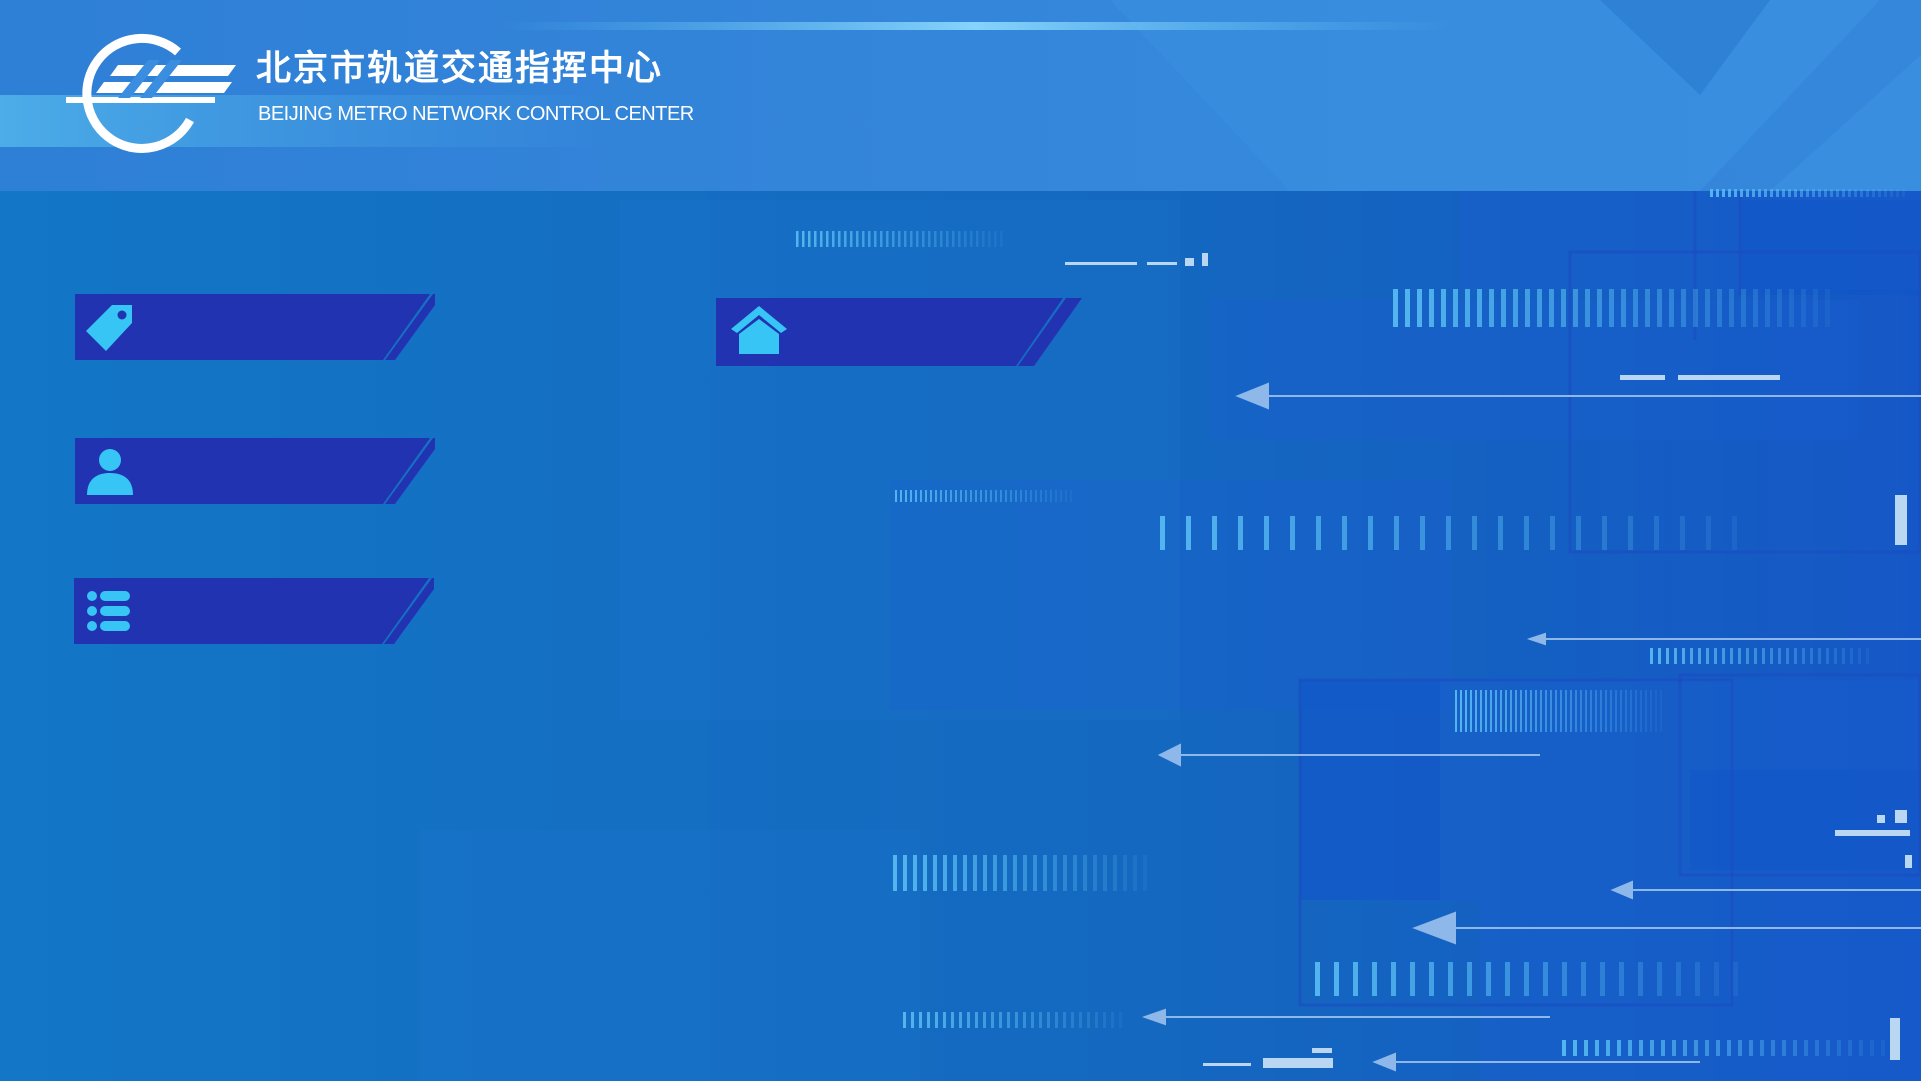  I want to click on menu-button-list, so click(254, 611).